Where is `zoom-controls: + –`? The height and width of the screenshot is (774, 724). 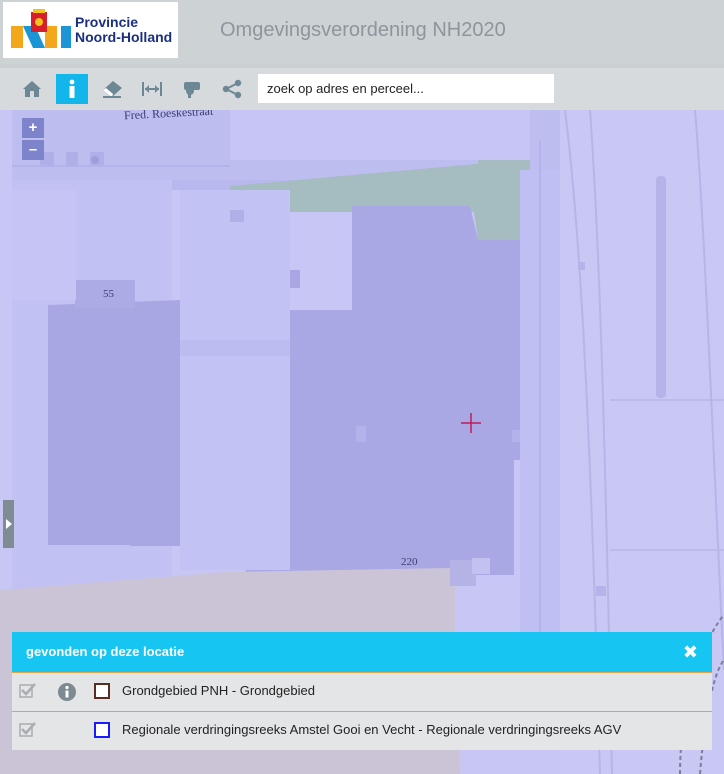 zoom-controls: + – is located at coordinates (33, 140).